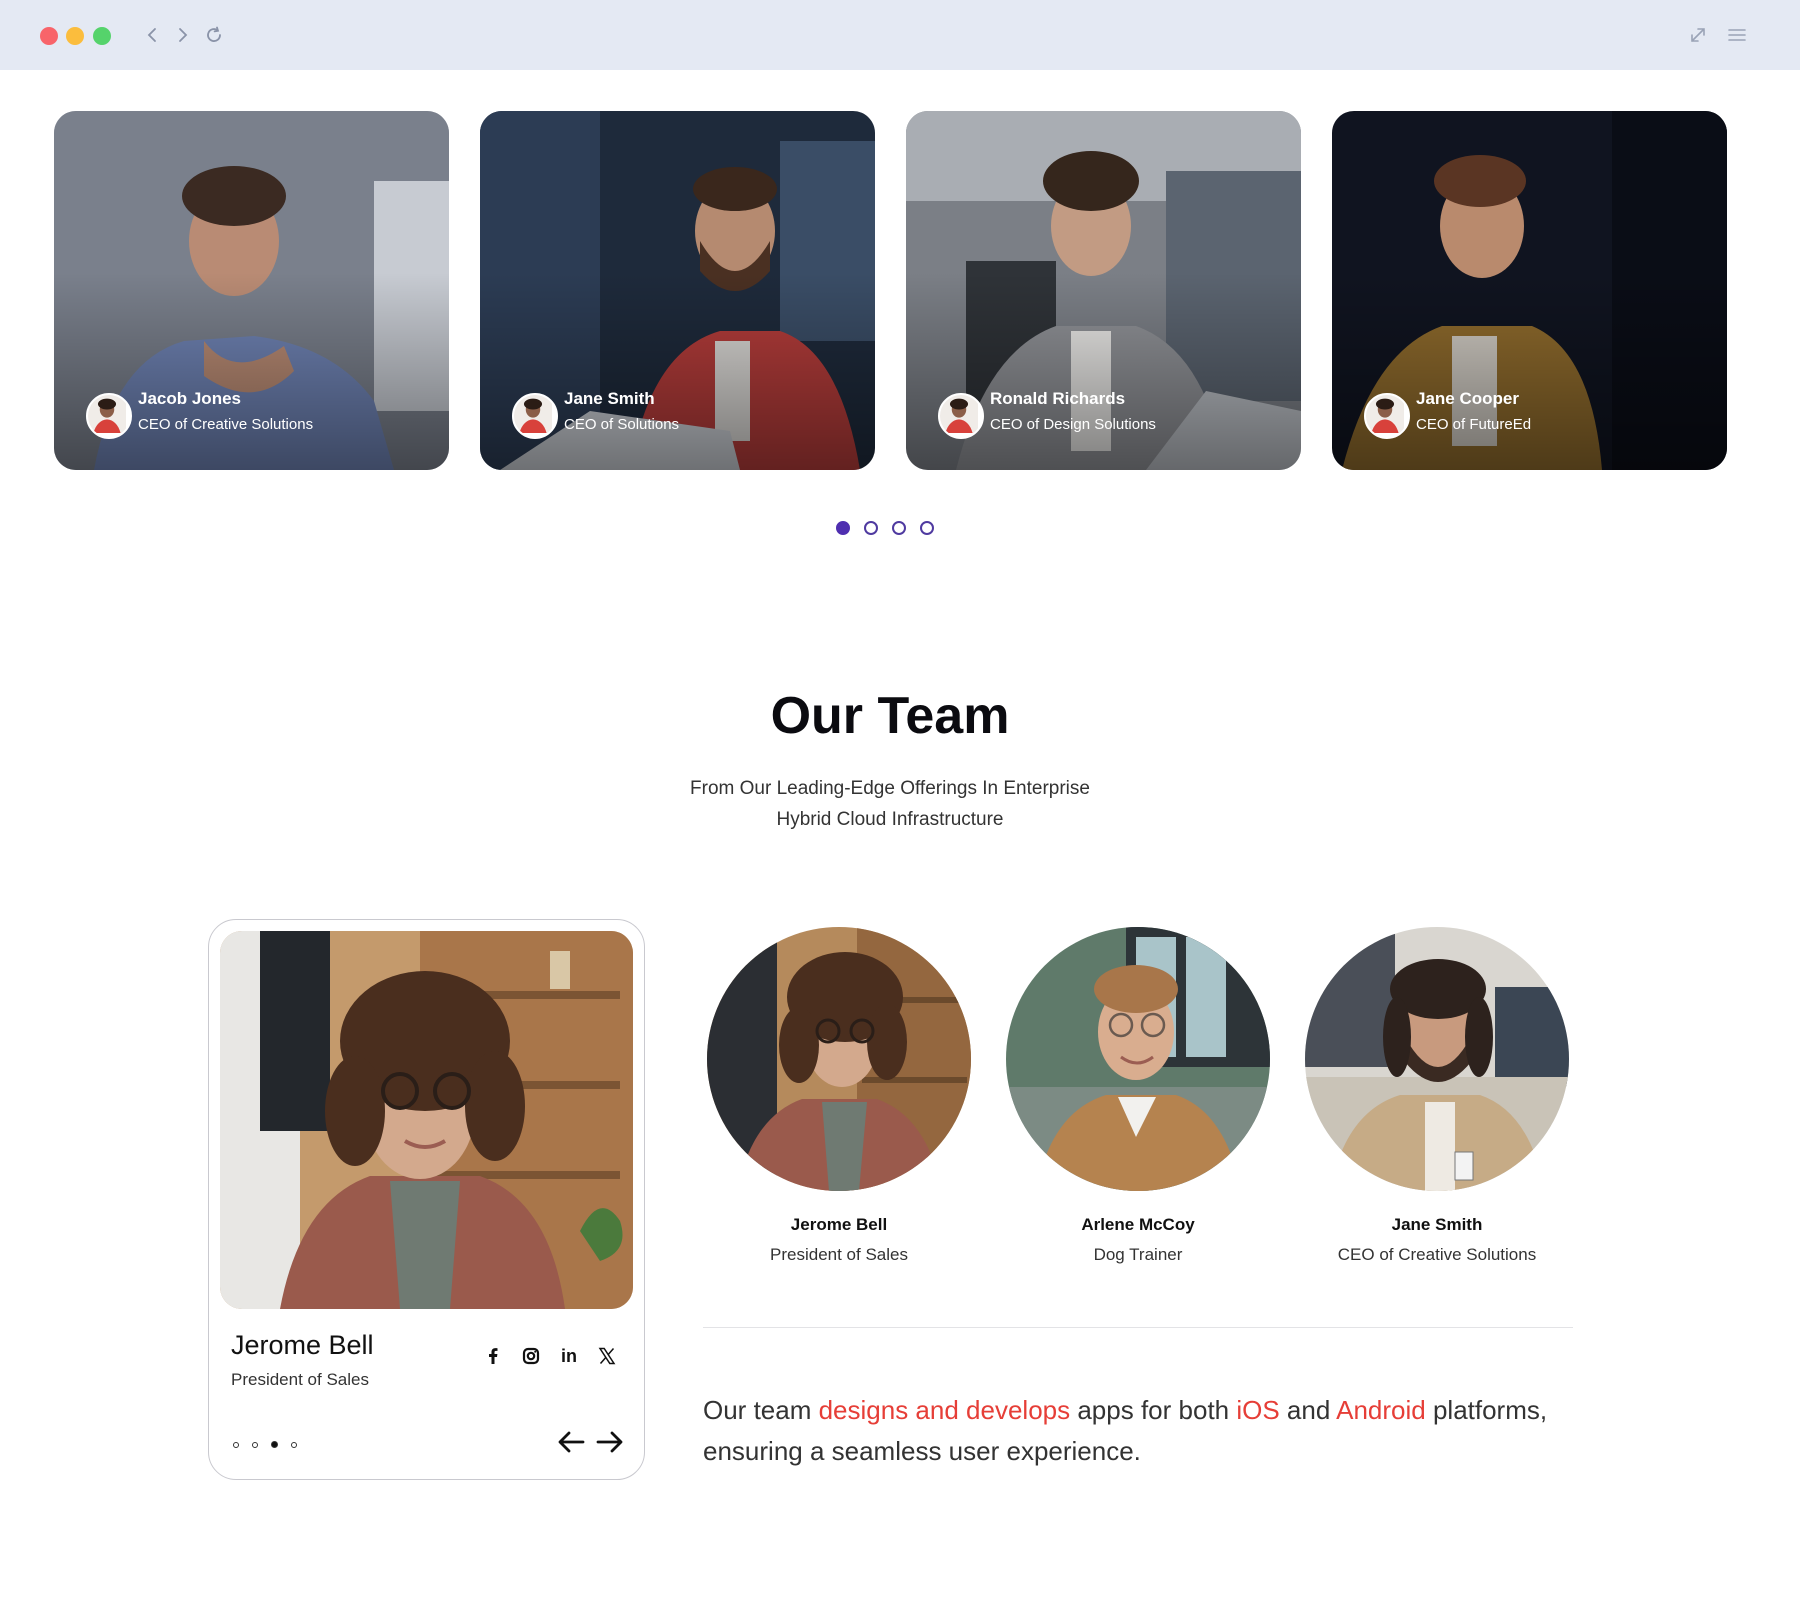 This screenshot has height=1600, width=1800. Describe the element at coordinates (1529, 290) in the screenshot. I see `carousel-card: Jane Cooper CEO of FutureEd` at that location.